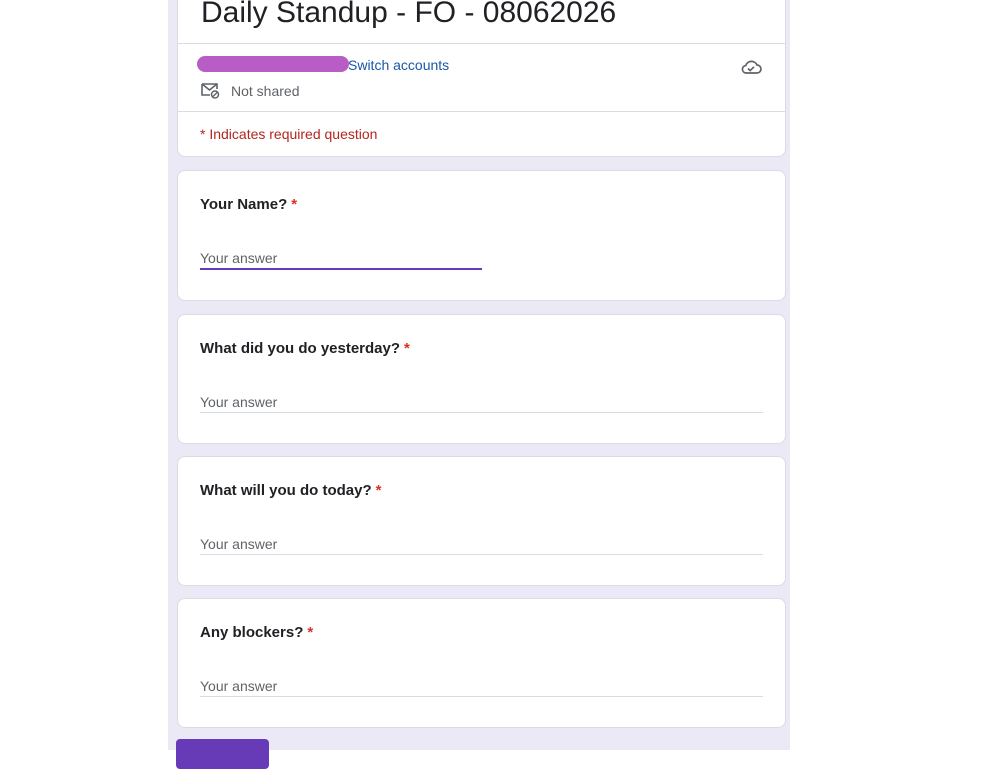  I want to click on email-share-icon, so click(210, 91).